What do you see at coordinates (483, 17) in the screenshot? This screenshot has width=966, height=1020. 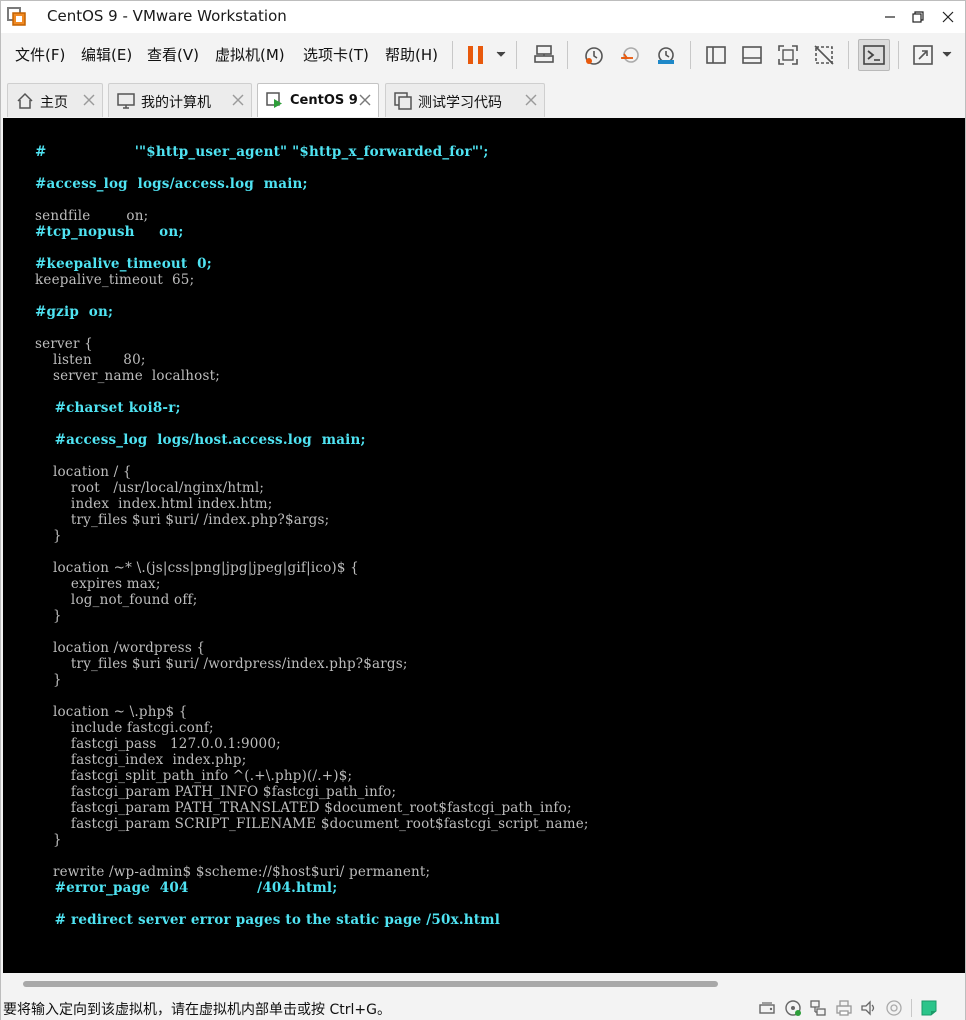 I see `title-bar: CentOS 9 - VMware Workstation` at bounding box center [483, 17].